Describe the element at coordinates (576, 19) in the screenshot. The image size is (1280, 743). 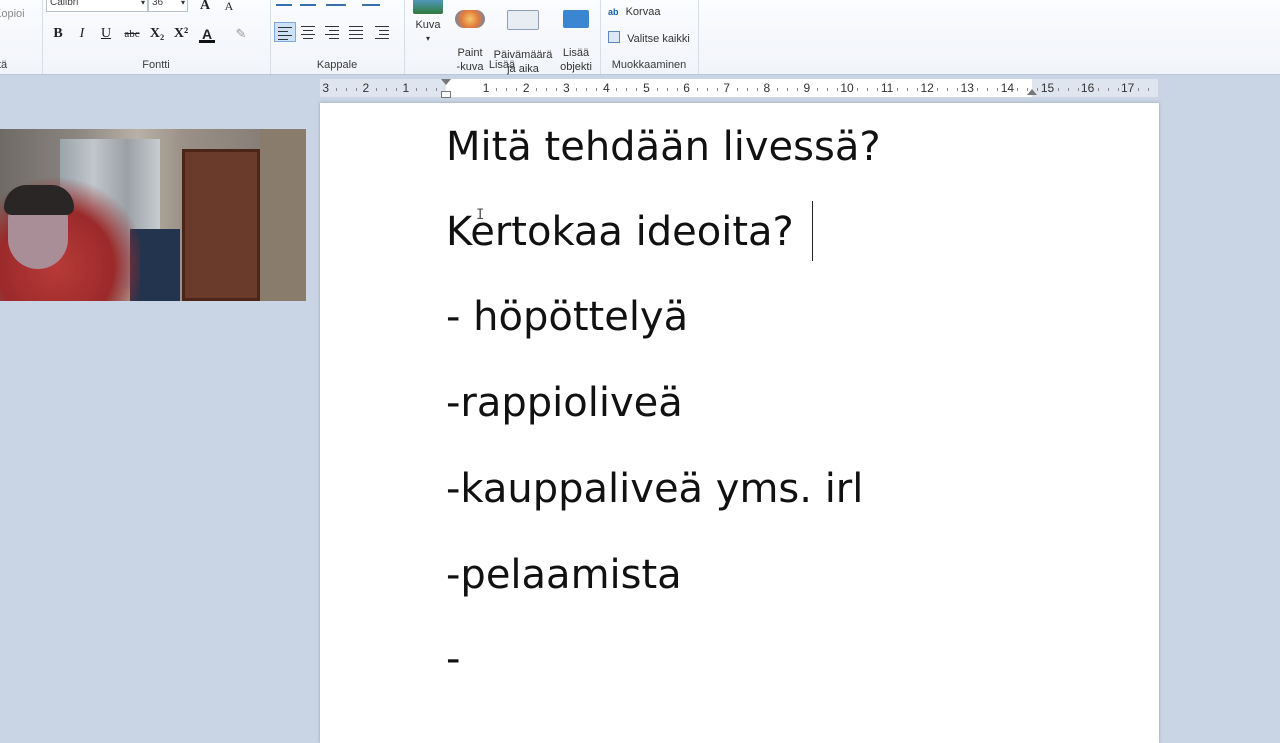
I see `object-icon` at that location.